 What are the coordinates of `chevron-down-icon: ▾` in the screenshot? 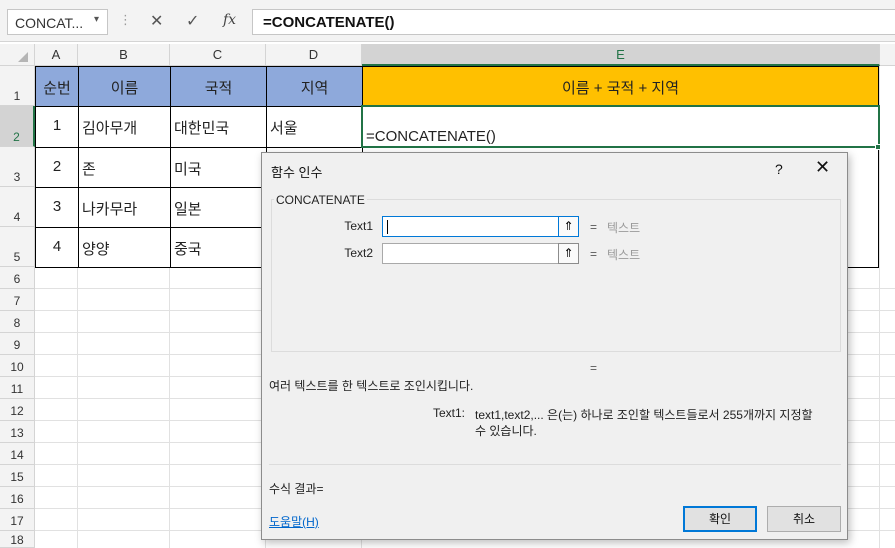 It's located at (96, 19).